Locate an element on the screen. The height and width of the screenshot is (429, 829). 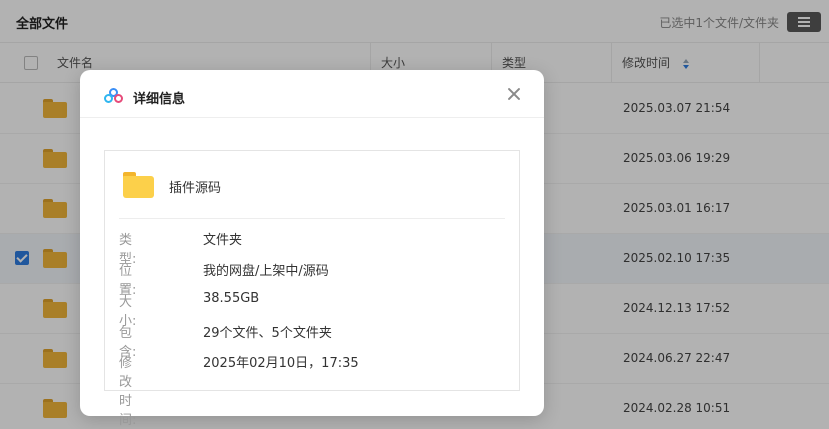
info-value: 文件夹 is located at coordinates (223, 240).